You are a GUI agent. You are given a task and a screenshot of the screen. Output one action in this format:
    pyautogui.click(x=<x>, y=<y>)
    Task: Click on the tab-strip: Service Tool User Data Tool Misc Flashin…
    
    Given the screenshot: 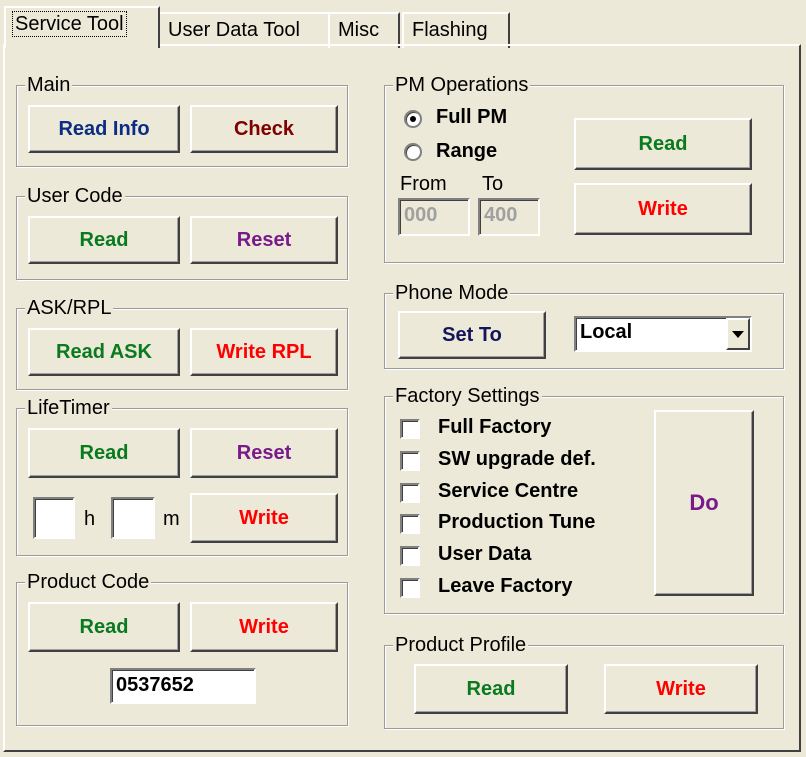 What is the action you would take?
    pyautogui.click(x=403, y=25)
    